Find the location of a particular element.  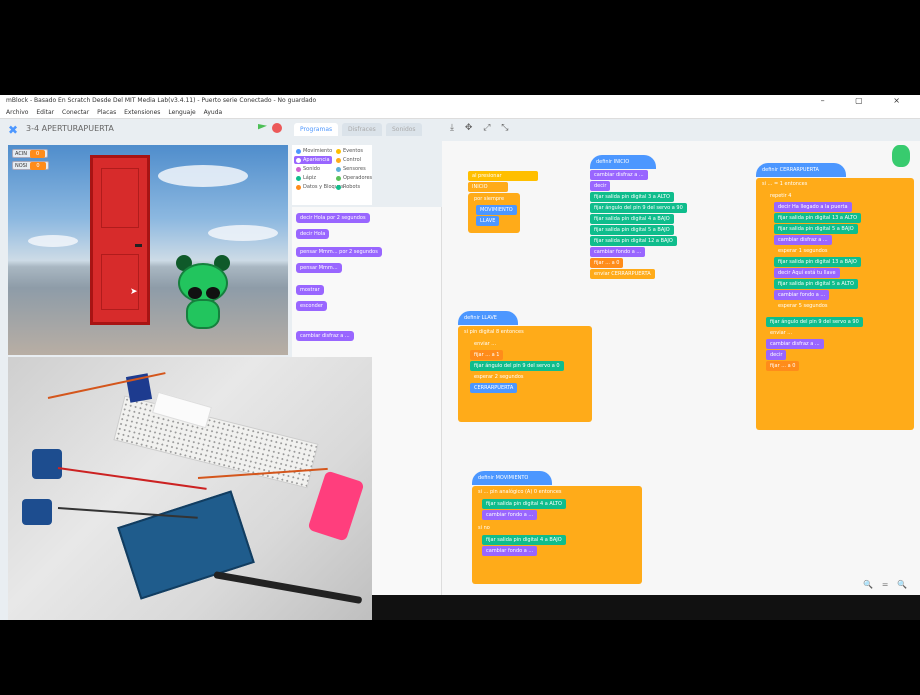

palette-block: decir Hola is located at coordinates (313, 234).